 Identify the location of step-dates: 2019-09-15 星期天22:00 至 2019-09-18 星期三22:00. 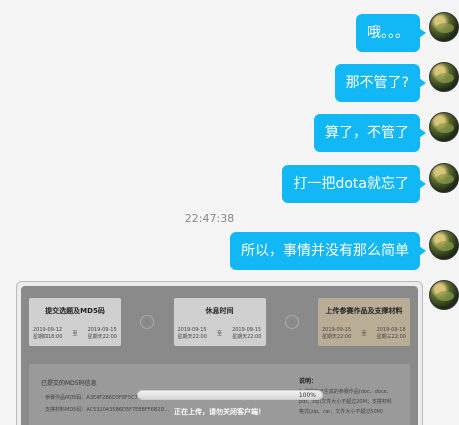
(364, 333).